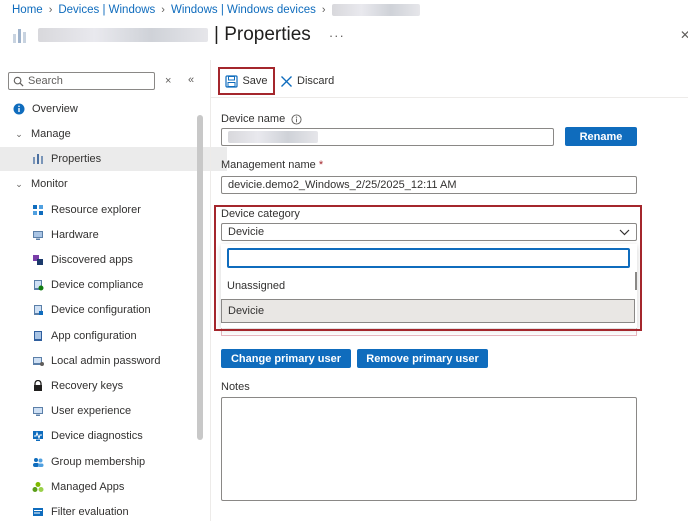 The width and height of the screenshot is (688, 524). I want to click on required-asterisk: *, so click(321, 165).